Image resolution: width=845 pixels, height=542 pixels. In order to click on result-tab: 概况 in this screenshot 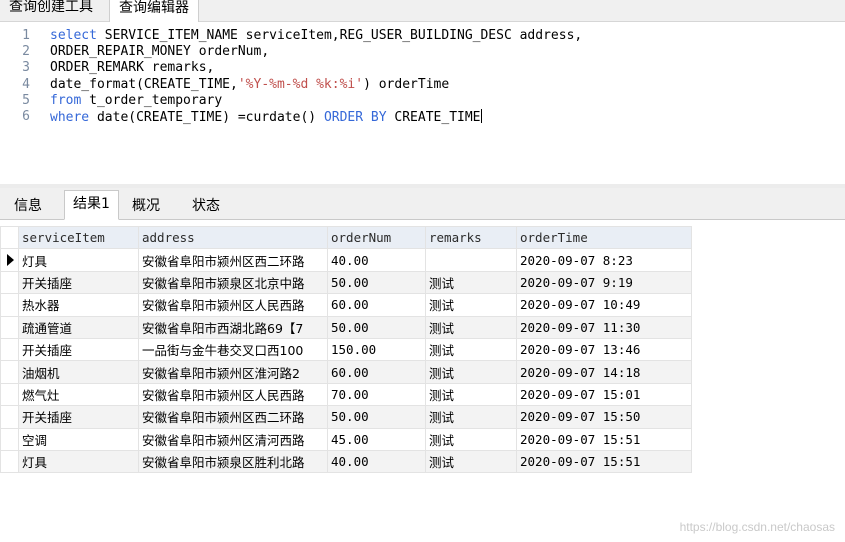, I will do `click(146, 207)`.